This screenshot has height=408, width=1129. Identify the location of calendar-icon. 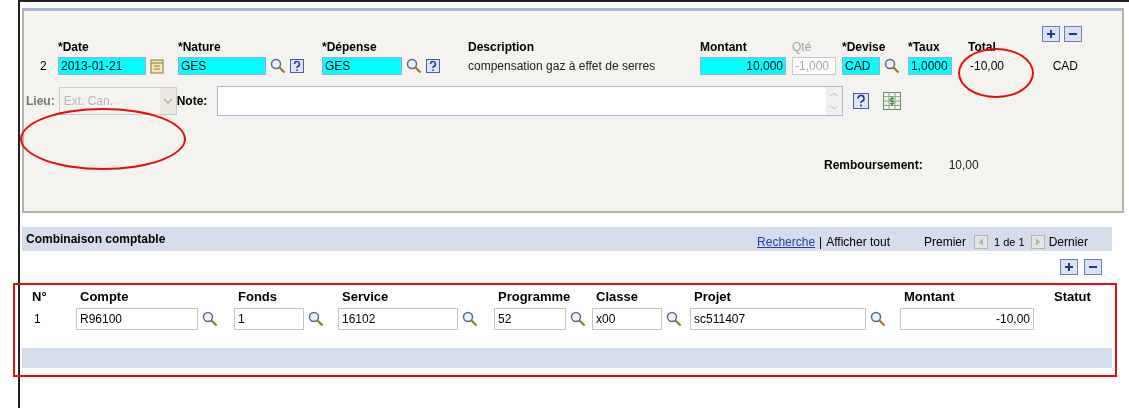
(157, 66).